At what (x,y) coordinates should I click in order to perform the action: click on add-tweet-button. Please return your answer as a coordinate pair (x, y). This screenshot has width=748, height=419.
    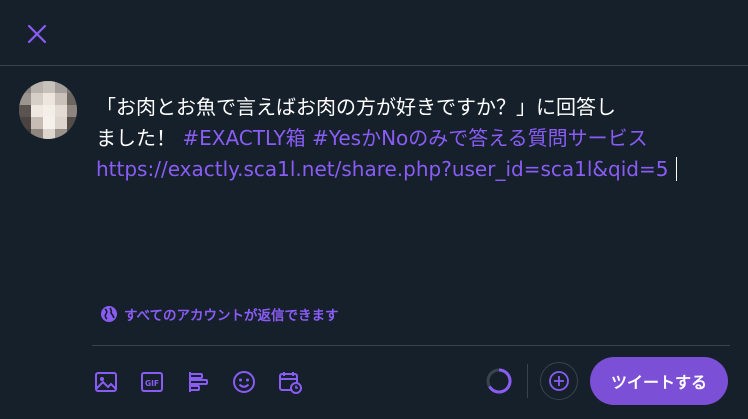
    Looking at the image, I should click on (558, 381).